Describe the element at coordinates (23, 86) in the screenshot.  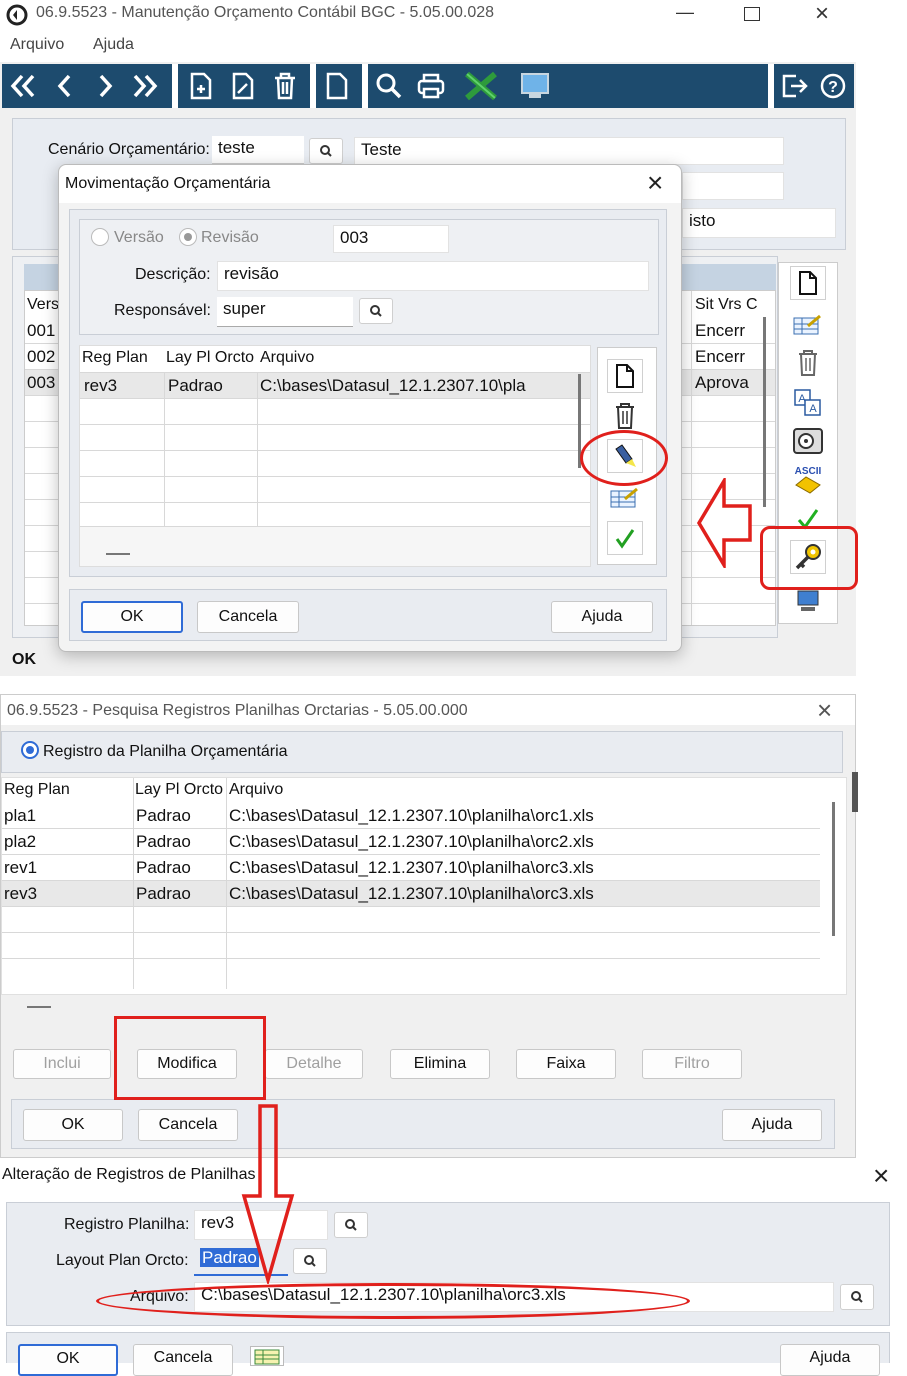
I see `first-record-icon` at that location.